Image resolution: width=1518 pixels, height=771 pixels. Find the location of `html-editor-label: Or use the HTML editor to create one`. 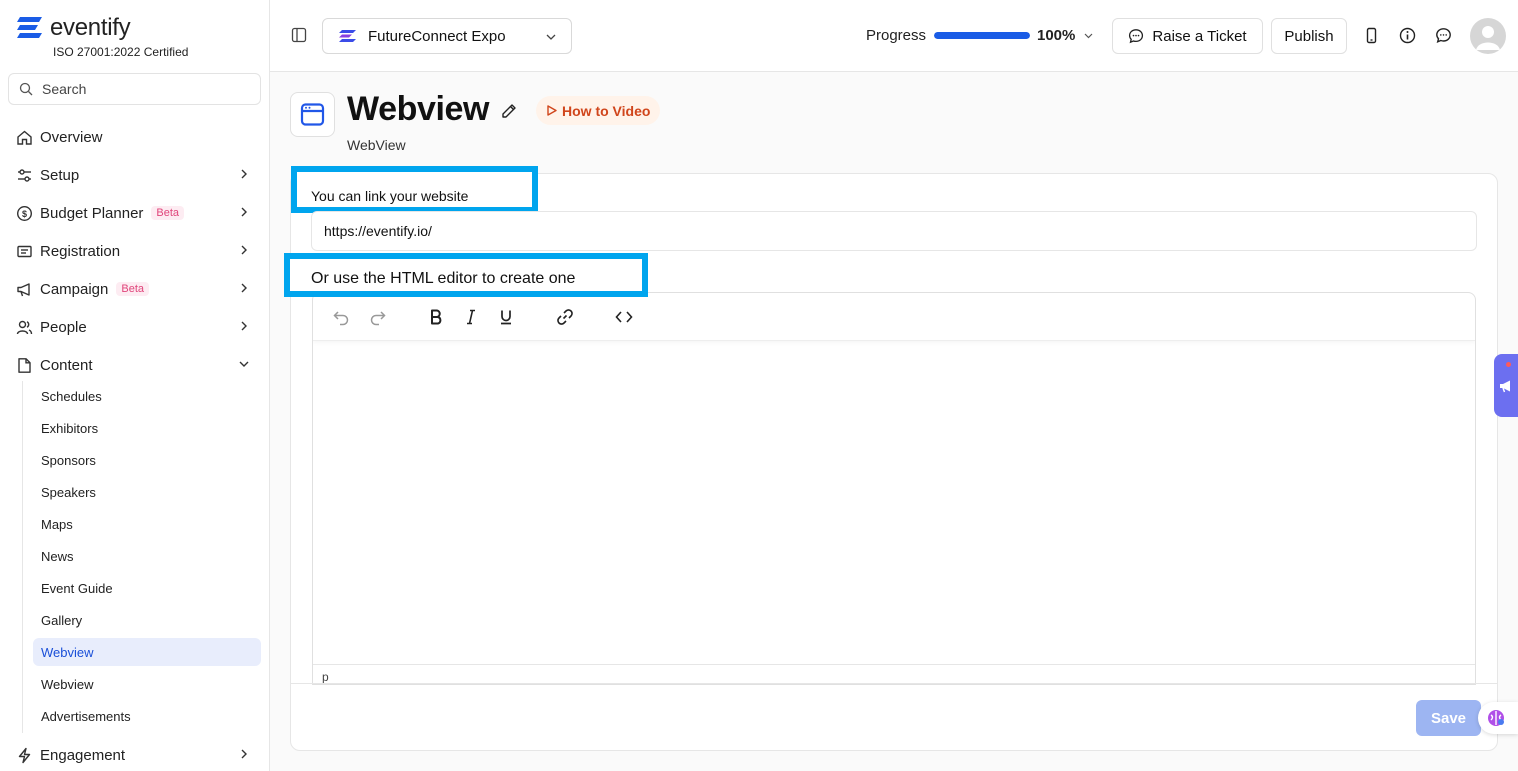

html-editor-label: Or use the HTML editor to create one is located at coordinates (443, 278).